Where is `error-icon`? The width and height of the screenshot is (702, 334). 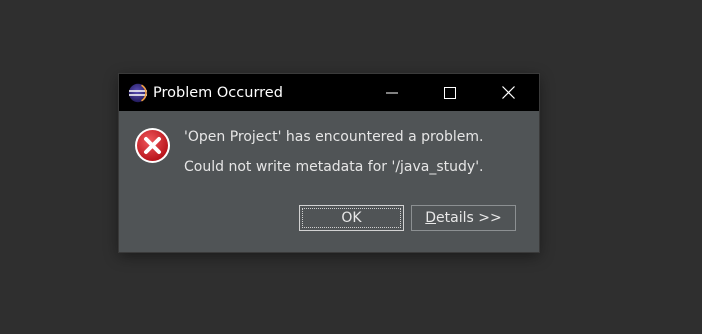 error-icon is located at coordinates (152, 145).